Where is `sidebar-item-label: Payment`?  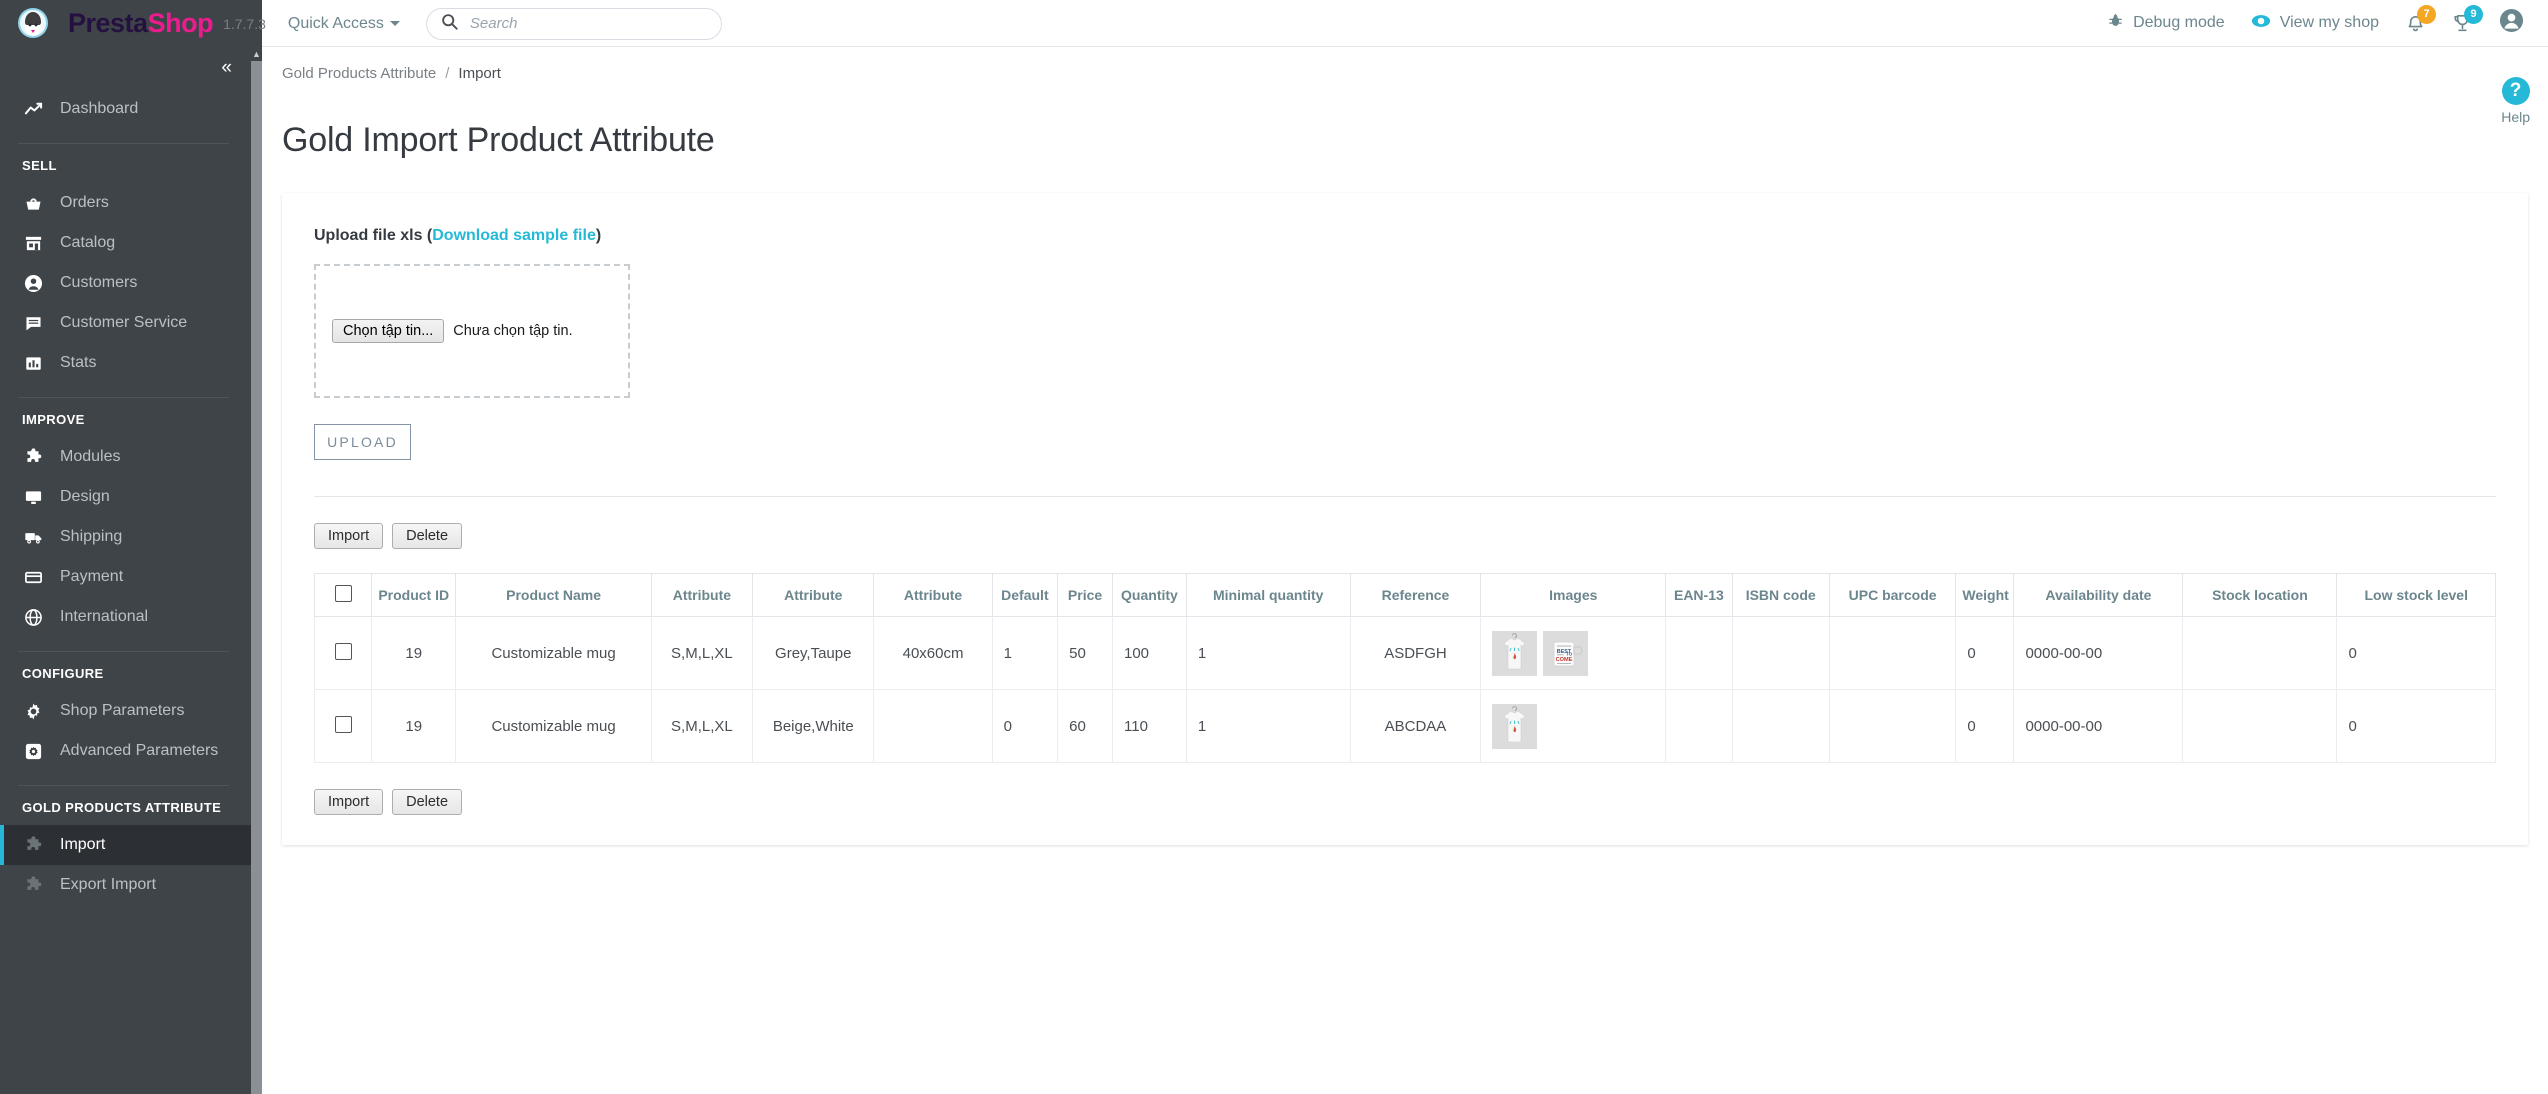 sidebar-item-label: Payment is located at coordinates (92, 576).